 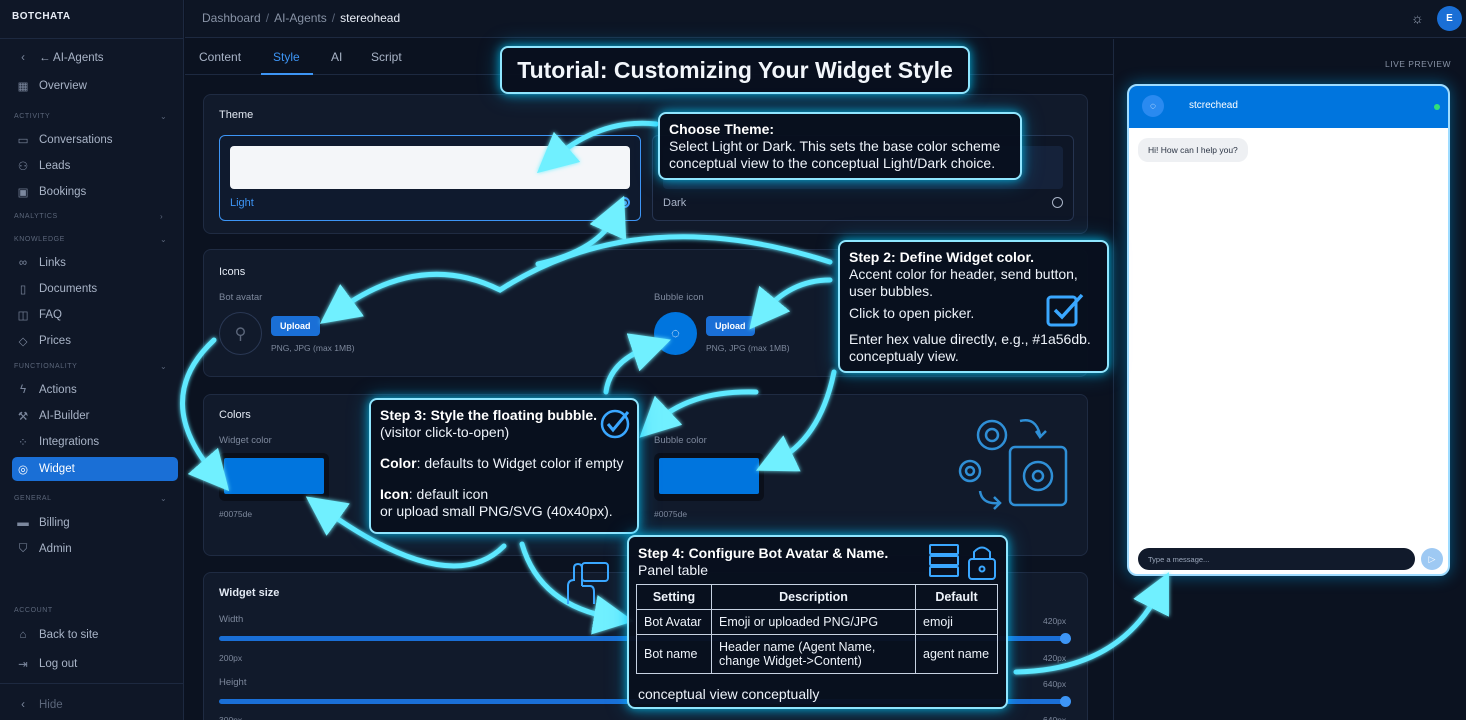 What do you see at coordinates (161, 216) in the screenshot?
I see `chevron-right-icon: ›` at bounding box center [161, 216].